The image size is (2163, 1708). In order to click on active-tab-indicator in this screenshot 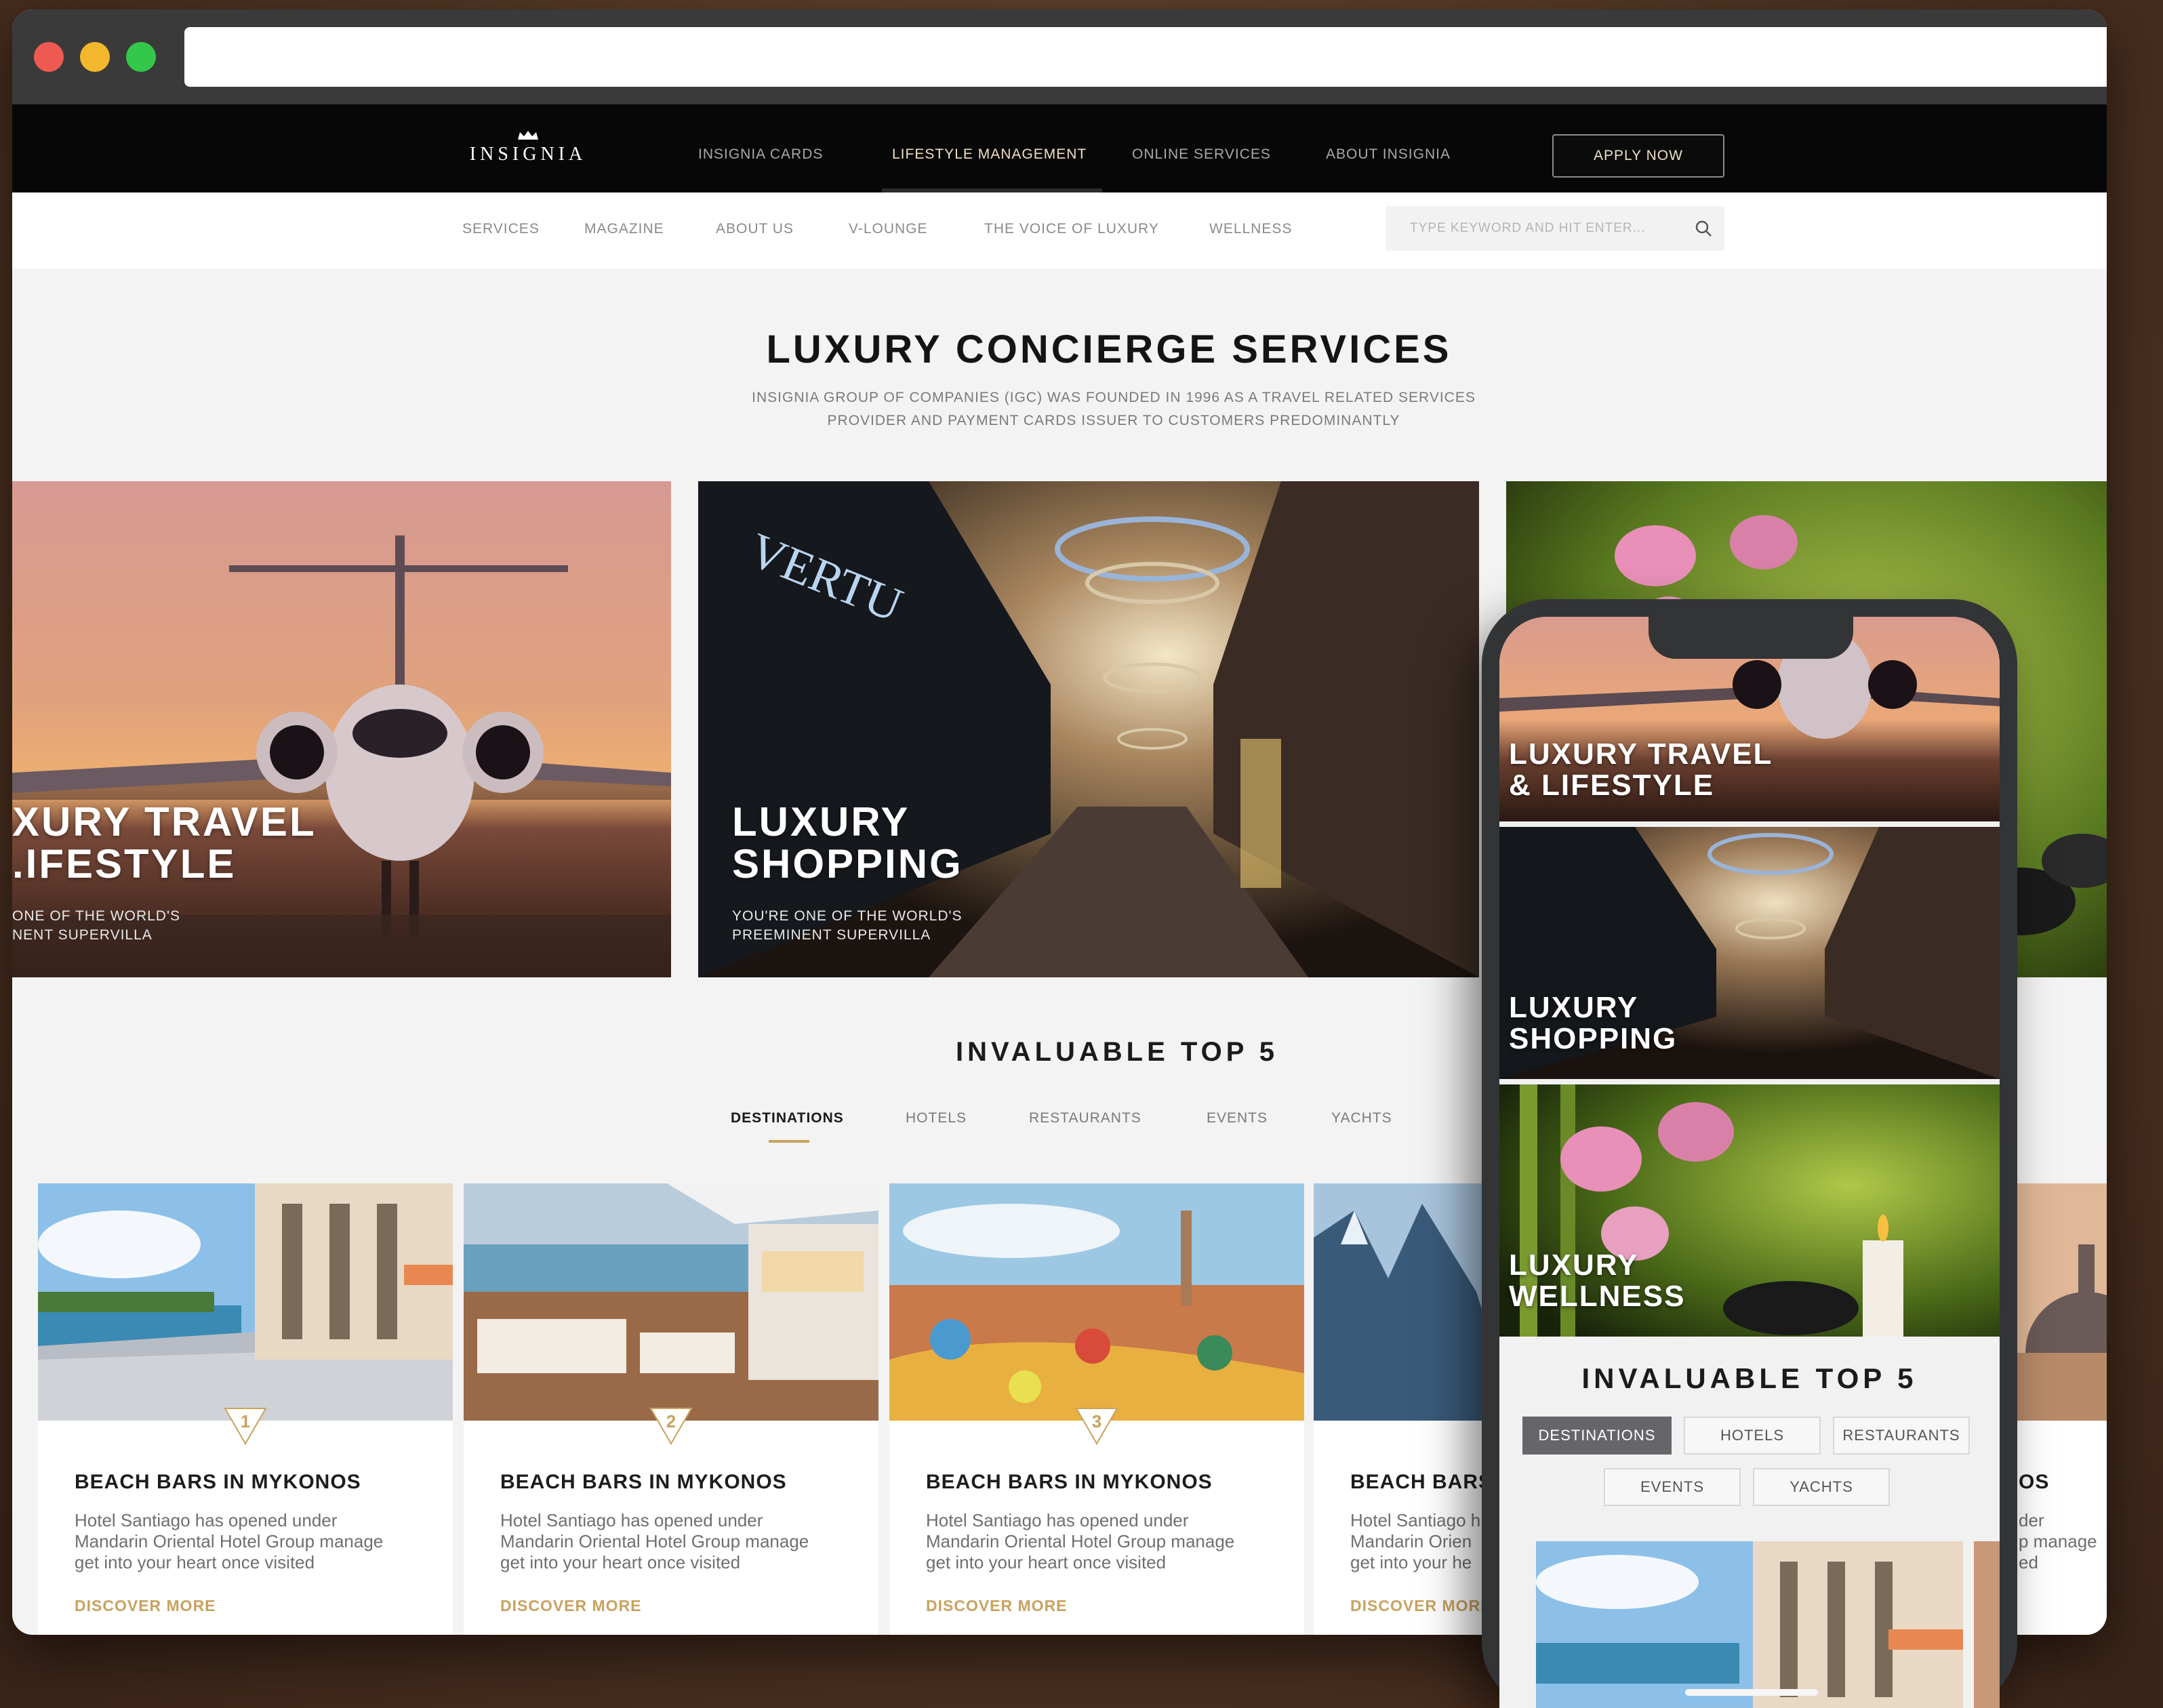, I will do `click(789, 1142)`.